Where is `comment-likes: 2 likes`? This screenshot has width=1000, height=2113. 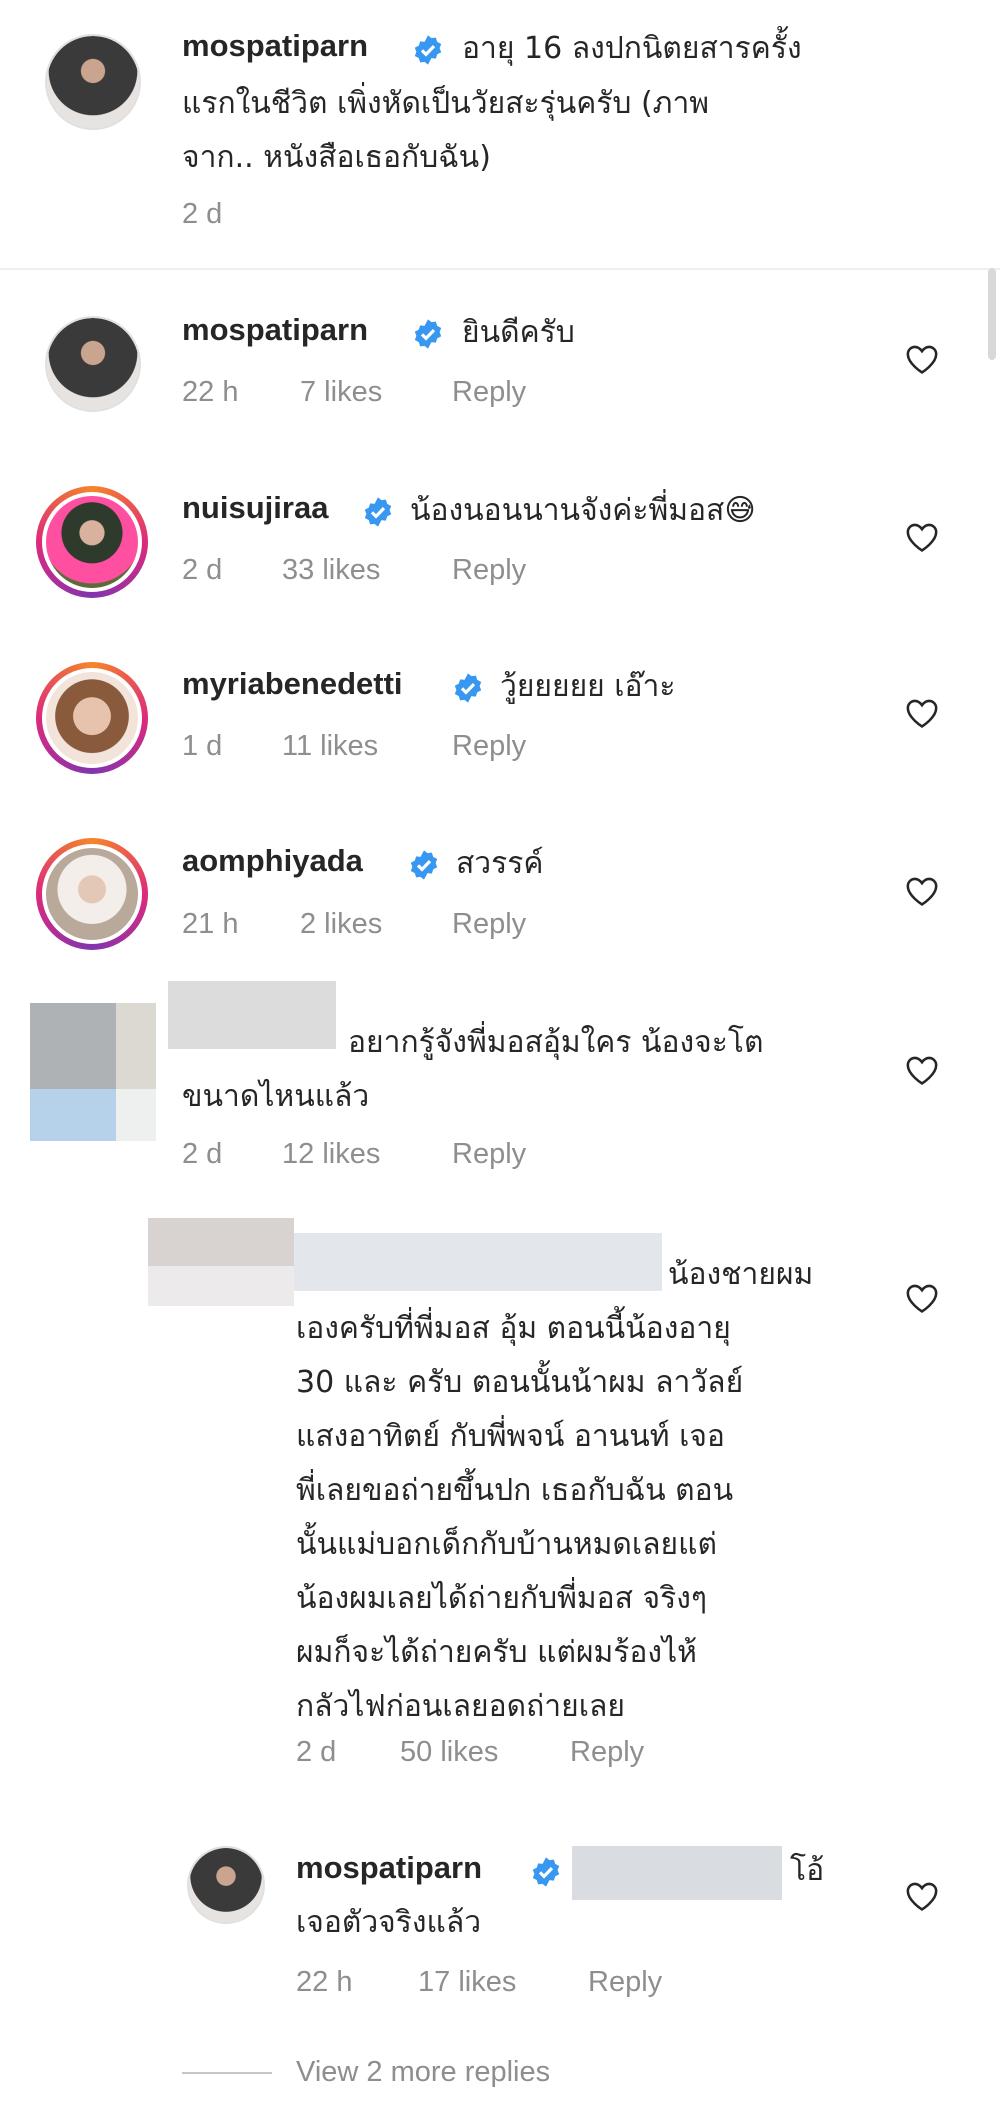 comment-likes: 2 likes is located at coordinates (341, 924).